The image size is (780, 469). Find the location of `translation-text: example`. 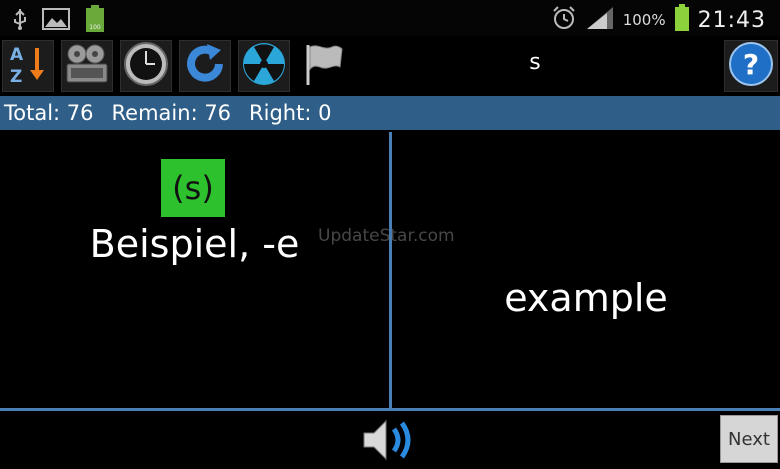

translation-text: example is located at coordinates (586, 298).